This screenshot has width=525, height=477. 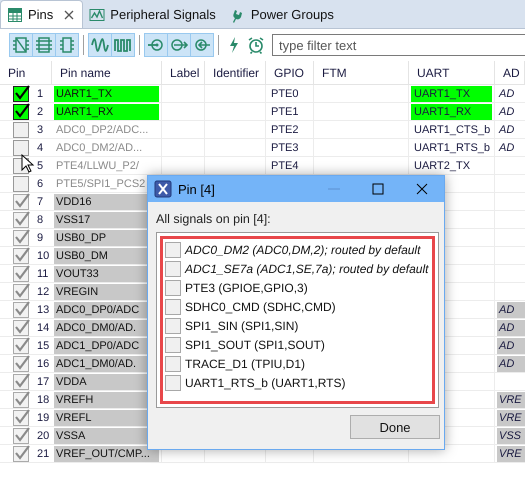 I want to click on signal-option: SDHC0_CMD (SDHC,CMD), so click(x=260, y=307).